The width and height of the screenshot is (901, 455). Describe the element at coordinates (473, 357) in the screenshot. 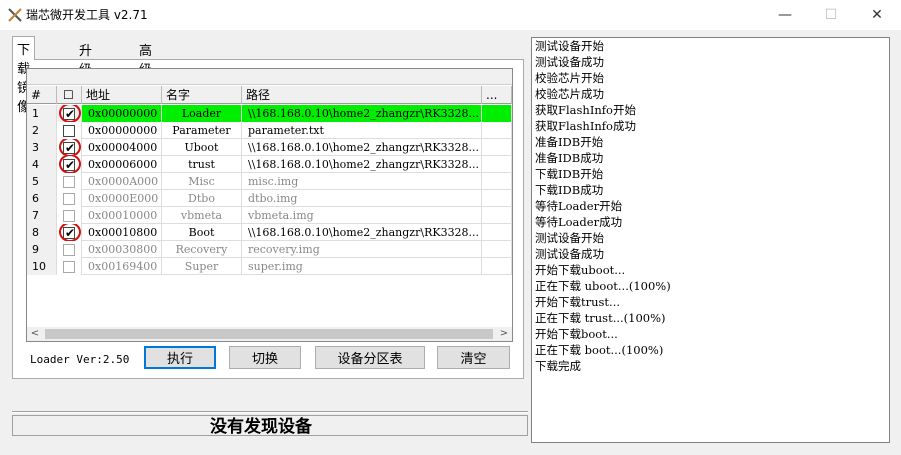

I see `clear-button: 清空` at that location.